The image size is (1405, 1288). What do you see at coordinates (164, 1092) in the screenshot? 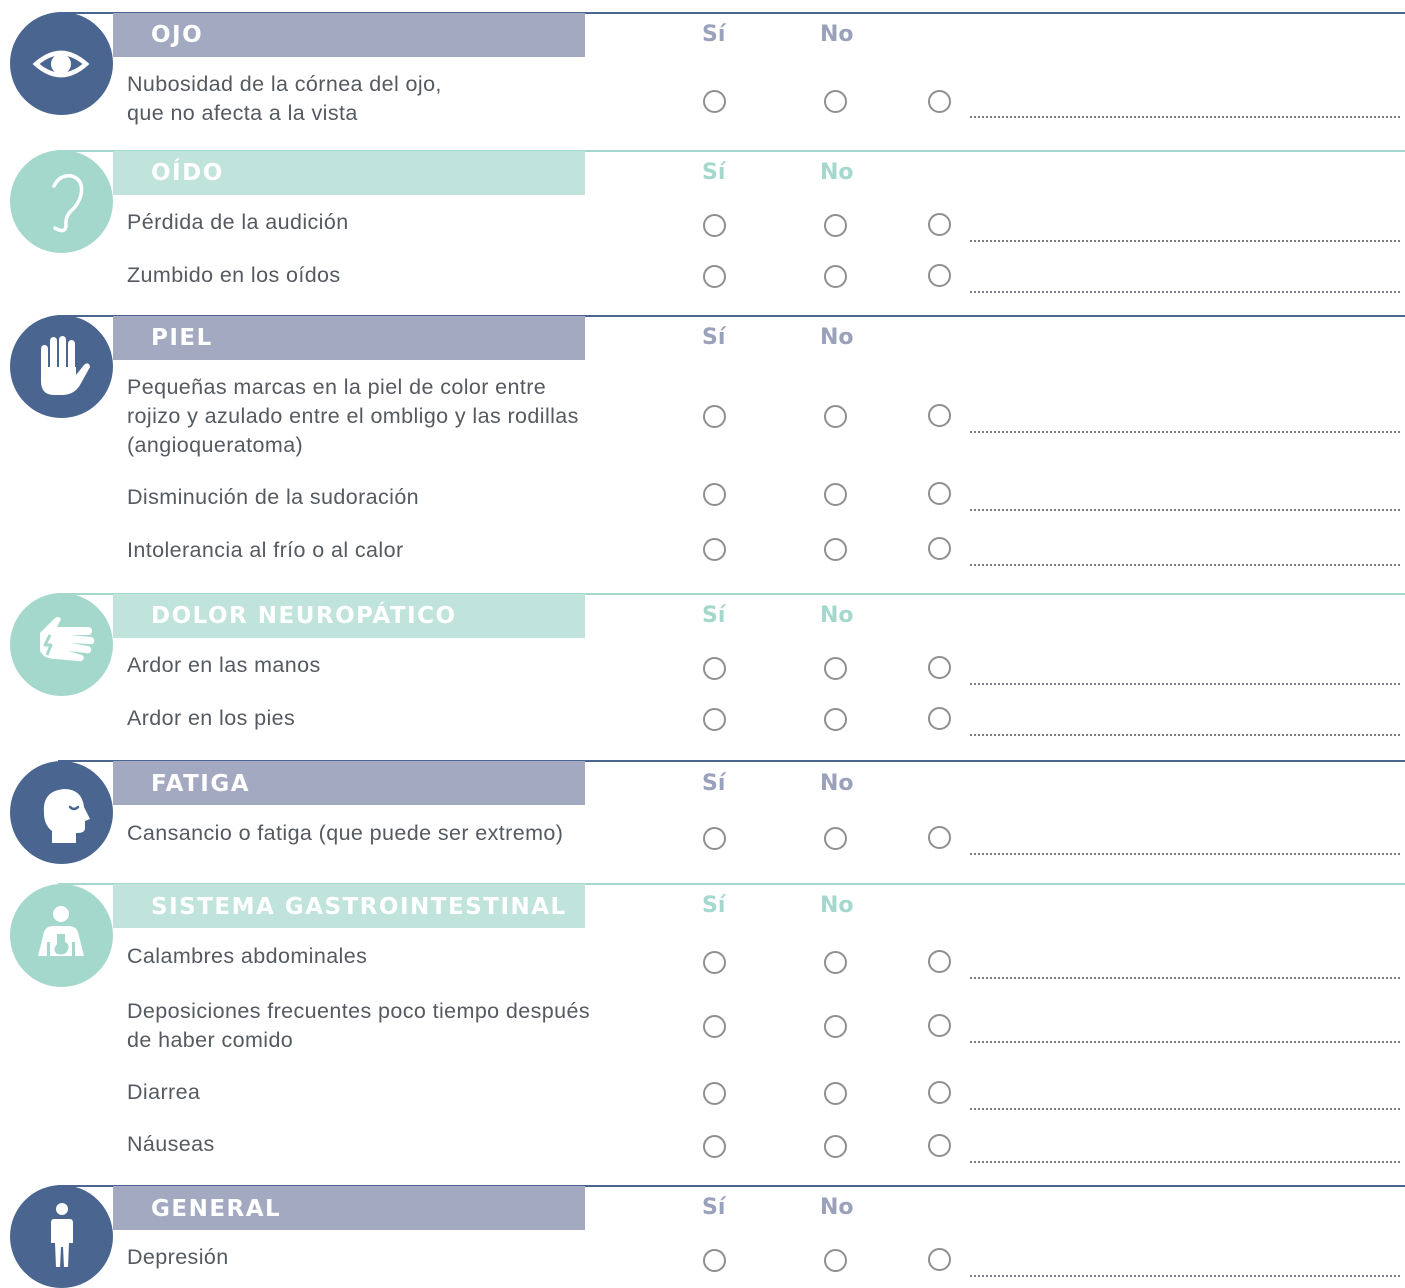
I see `question-text: Diarrea` at bounding box center [164, 1092].